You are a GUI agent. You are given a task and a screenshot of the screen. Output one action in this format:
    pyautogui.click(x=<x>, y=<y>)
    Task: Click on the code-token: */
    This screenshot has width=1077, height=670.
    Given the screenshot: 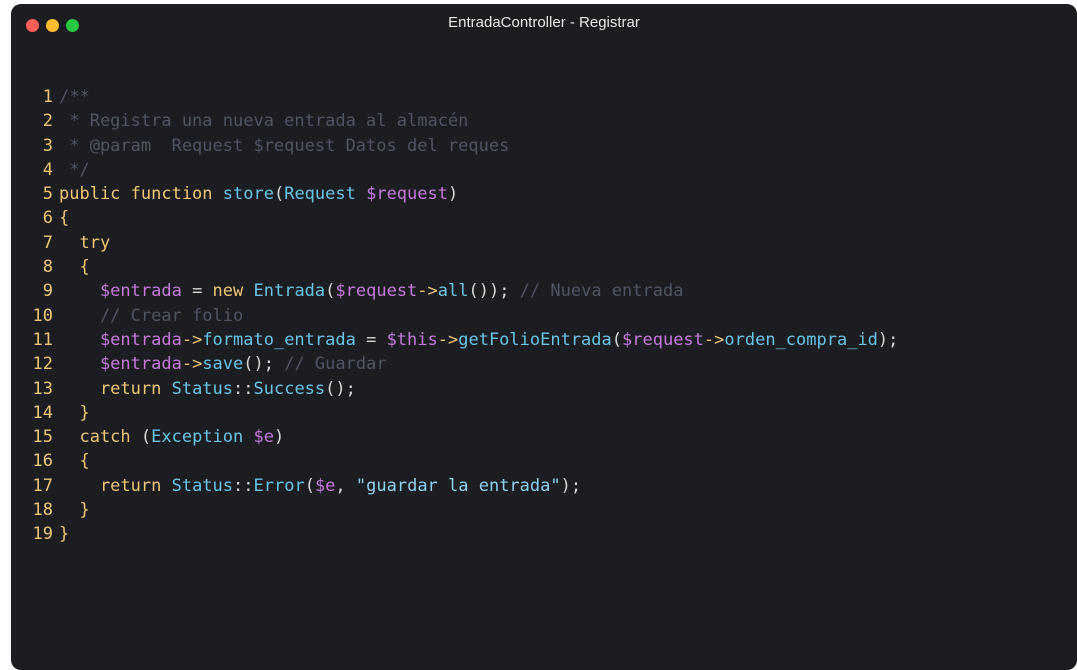 What is the action you would take?
    pyautogui.click(x=74, y=169)
    